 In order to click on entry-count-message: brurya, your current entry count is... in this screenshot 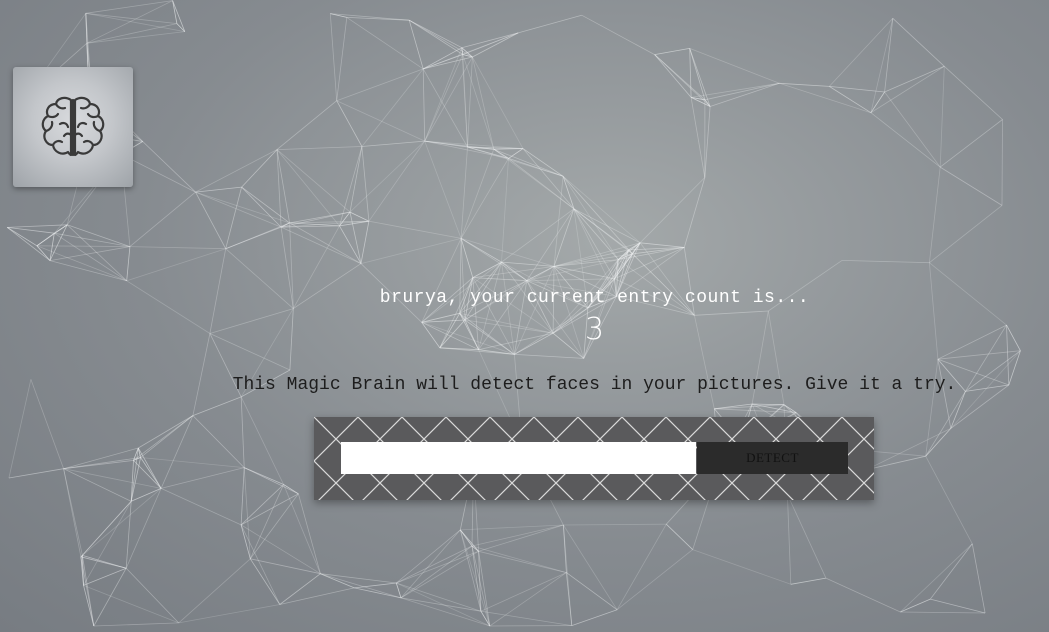, I will do `click(594, 298)`.